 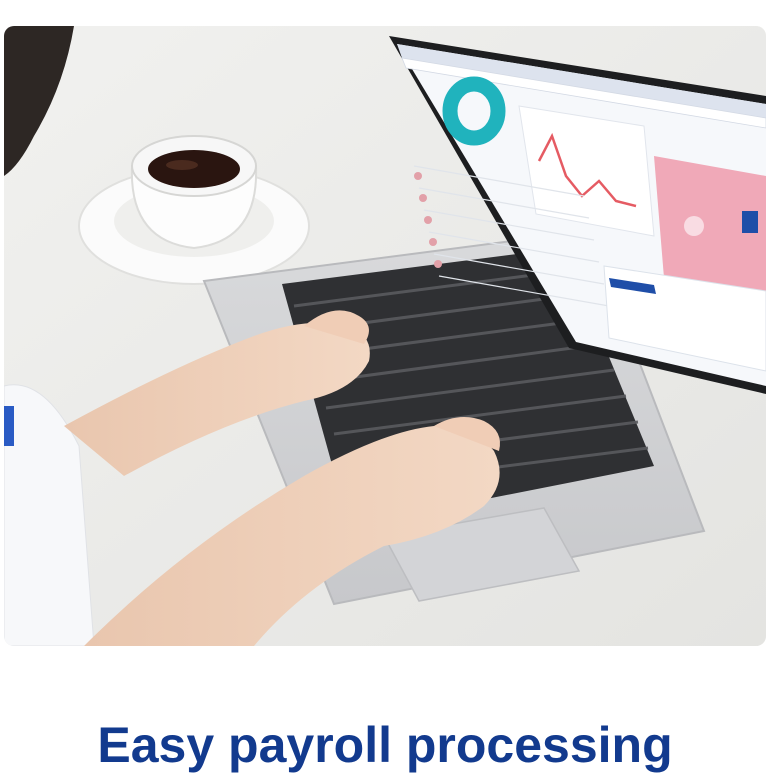 What do you see at coordinates (385, 745) in the screenshot?
I see `page-heading: Easy payroll processing` at bounding box center [385, 745].